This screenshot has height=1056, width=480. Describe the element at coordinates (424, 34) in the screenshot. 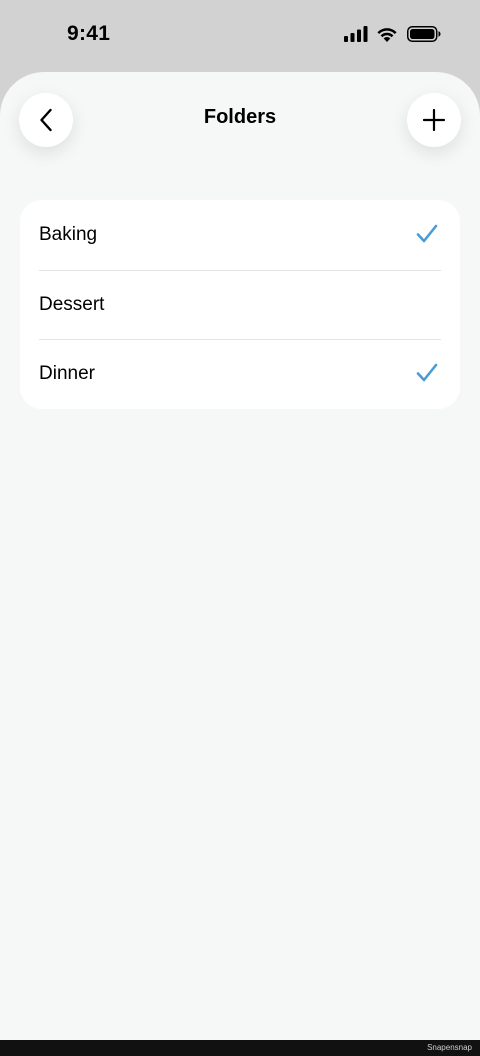

I see `battery-icon` at that location.